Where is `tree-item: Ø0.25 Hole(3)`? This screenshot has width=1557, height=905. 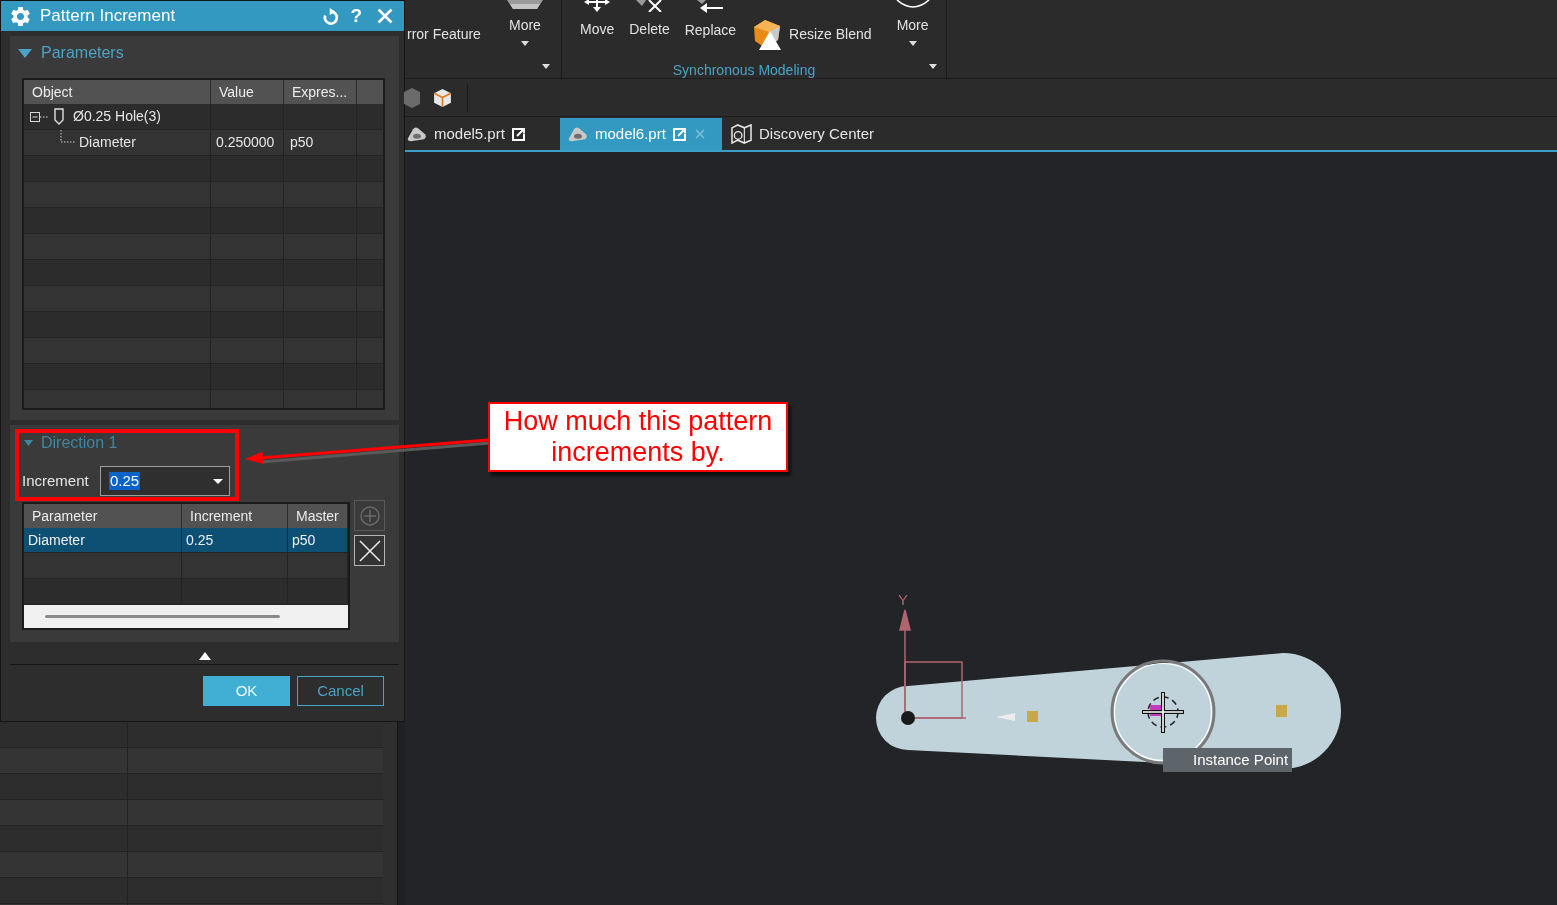
tree-item: Ø0.25 Hole(3) is located at coordinates (117, 116).